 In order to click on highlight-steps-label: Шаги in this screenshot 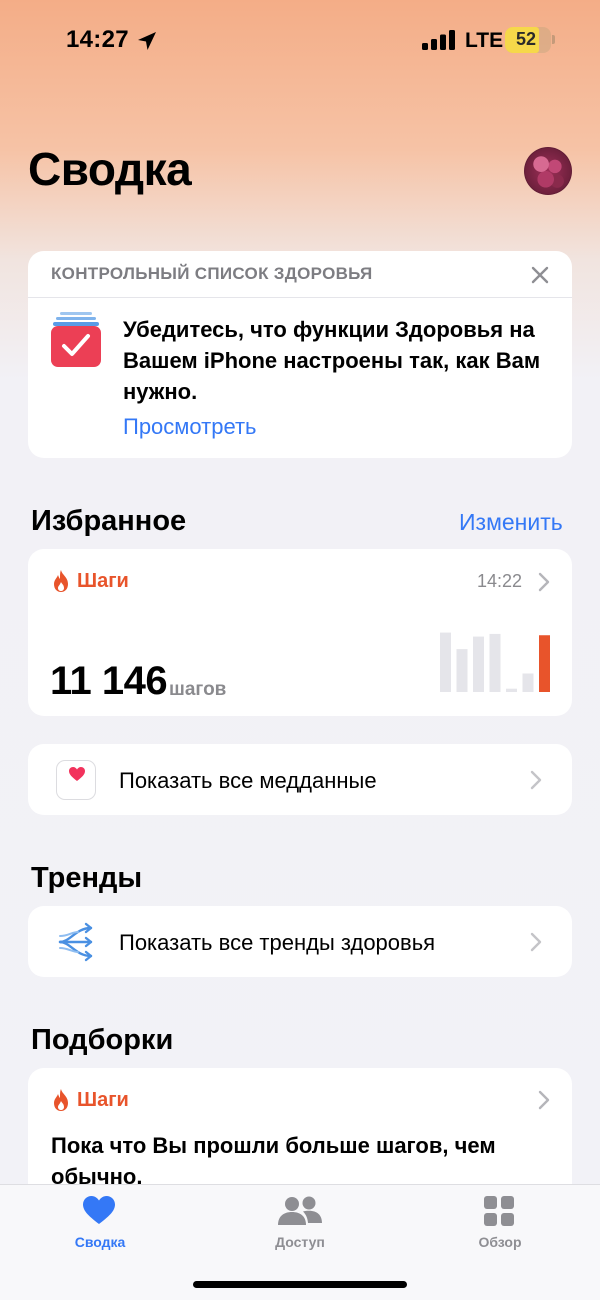, I will do `click(103, 1100)`.